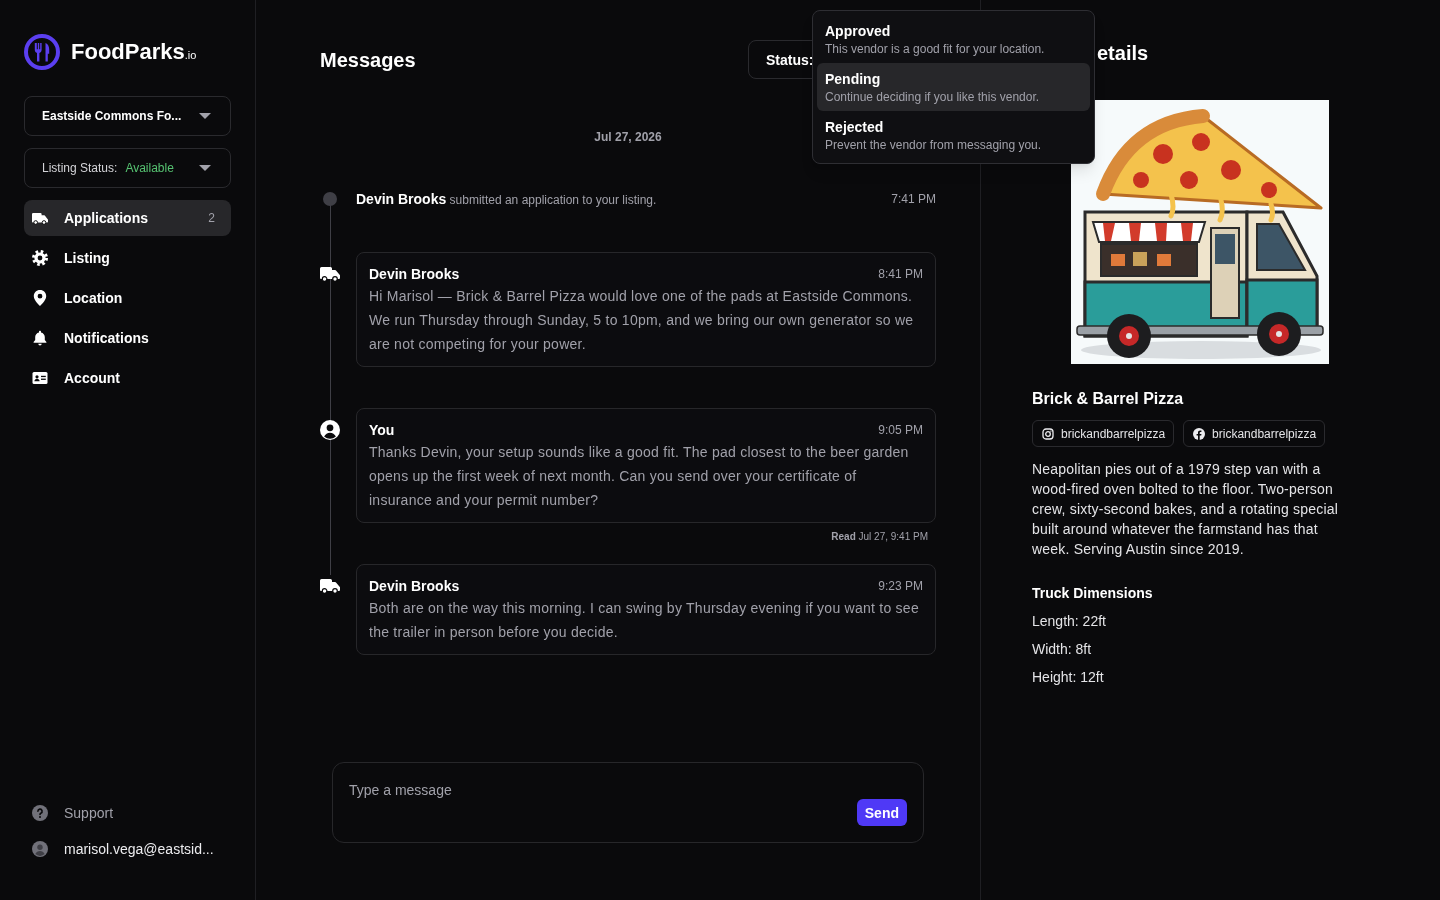 The image size is (1440, 900). Describe the element at coordinates (628, 137) in the screenshot. I see `date-label: Jul 27, 2026` at that location.